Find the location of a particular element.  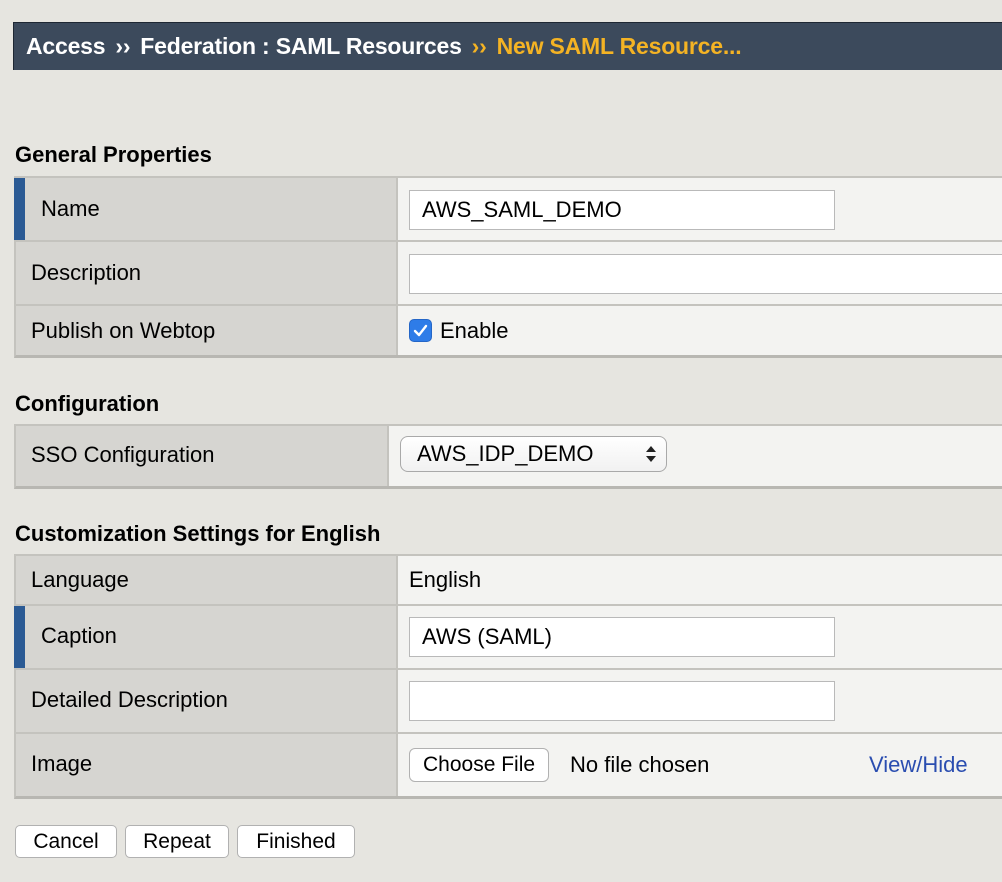

image-value-cell: Choose File No file chosen View/Hide is located at coordinates (700, 765).